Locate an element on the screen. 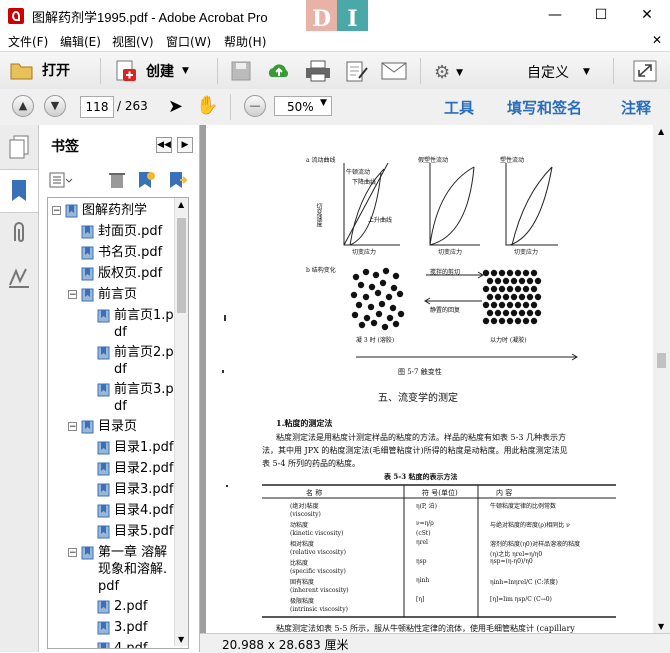 Image resolution: width=670 pixels, height=653 pixels. bookmark-item: 4.pdf is located at coordinates (144, 644).